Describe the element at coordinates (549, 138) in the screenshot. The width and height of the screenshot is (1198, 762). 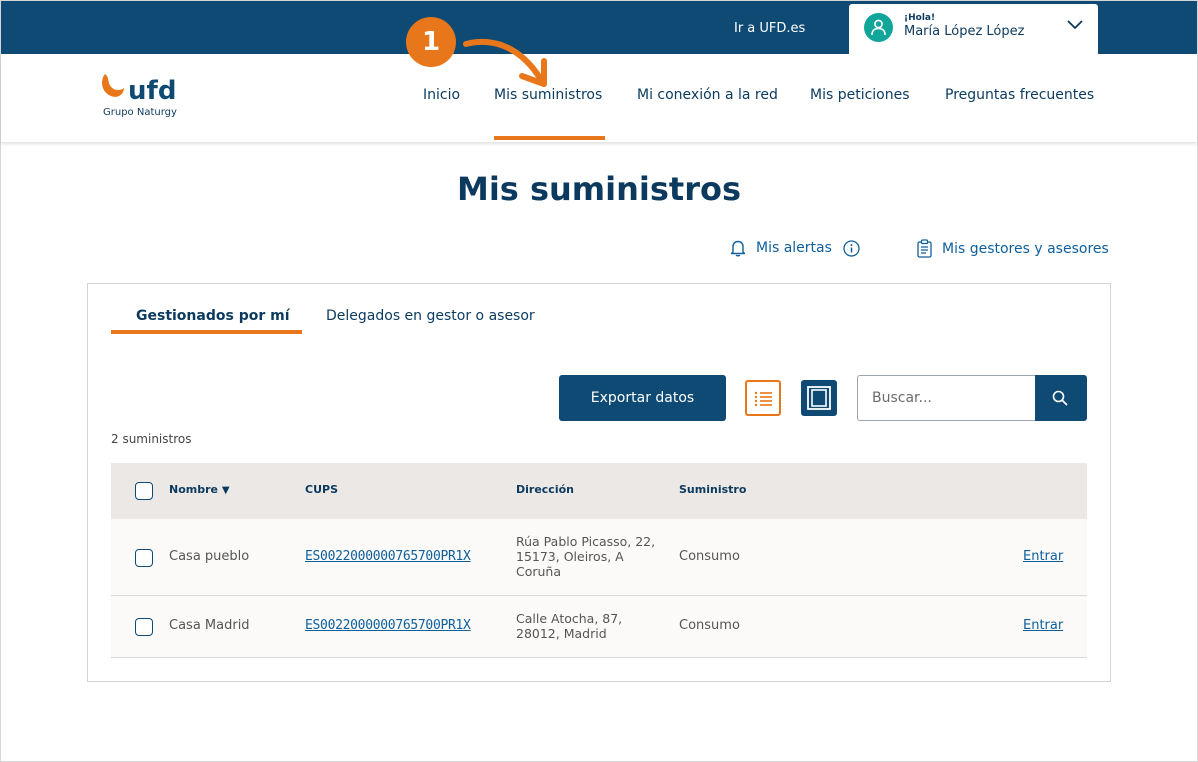
I see `active-nav-indicator` at that location.